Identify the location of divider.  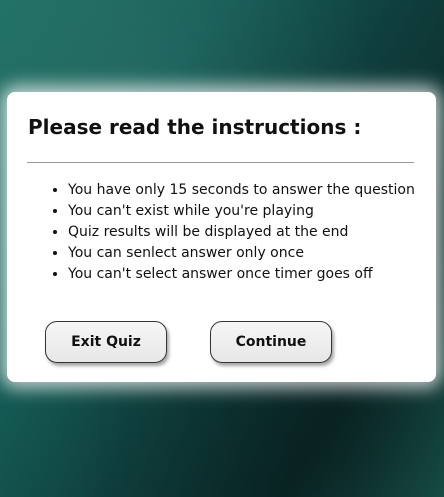
(220, 162).